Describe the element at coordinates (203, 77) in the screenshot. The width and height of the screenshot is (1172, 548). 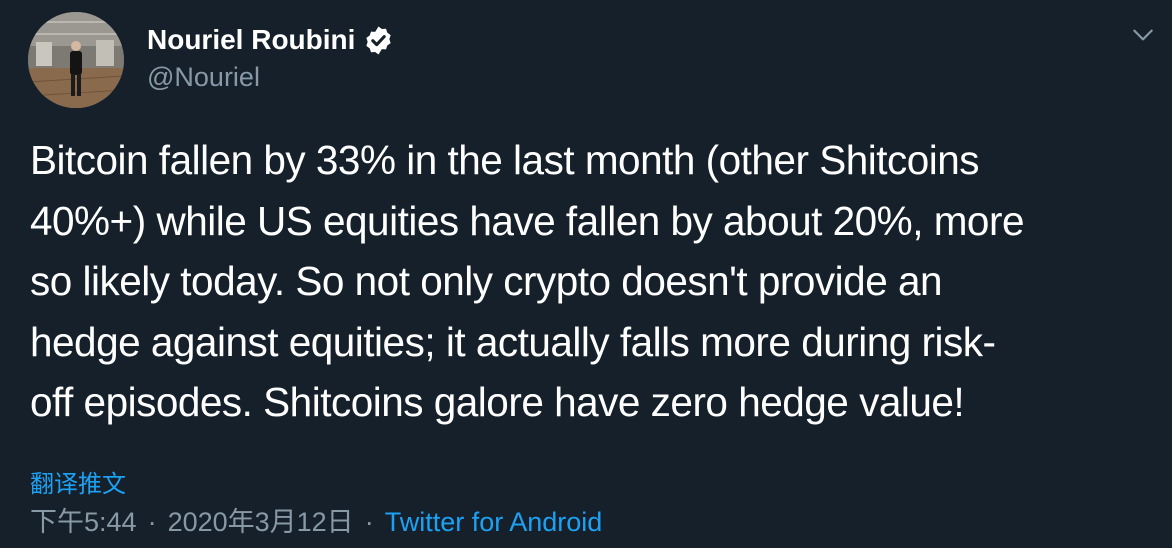
I see `author-handle: @Nouriel` at that location.